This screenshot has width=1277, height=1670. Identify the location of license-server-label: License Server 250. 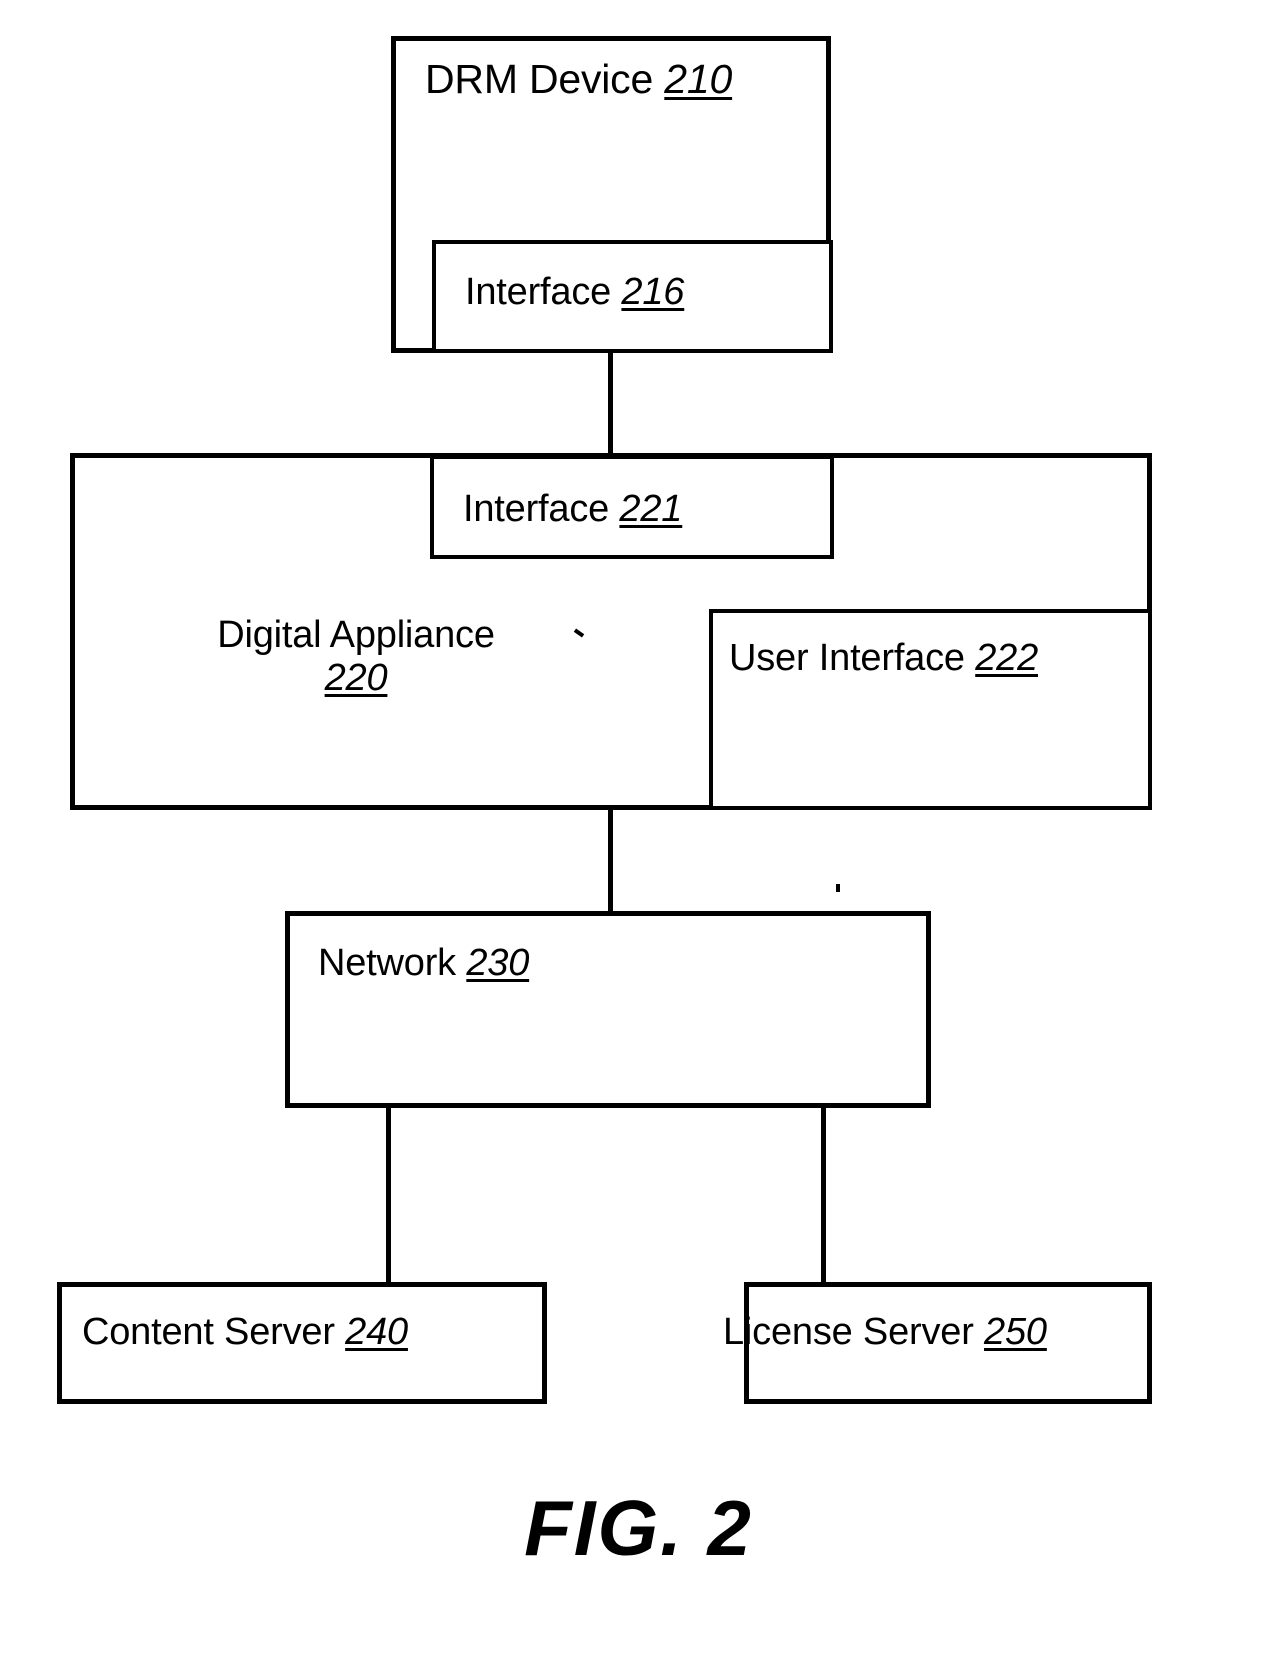
(885, 1332).